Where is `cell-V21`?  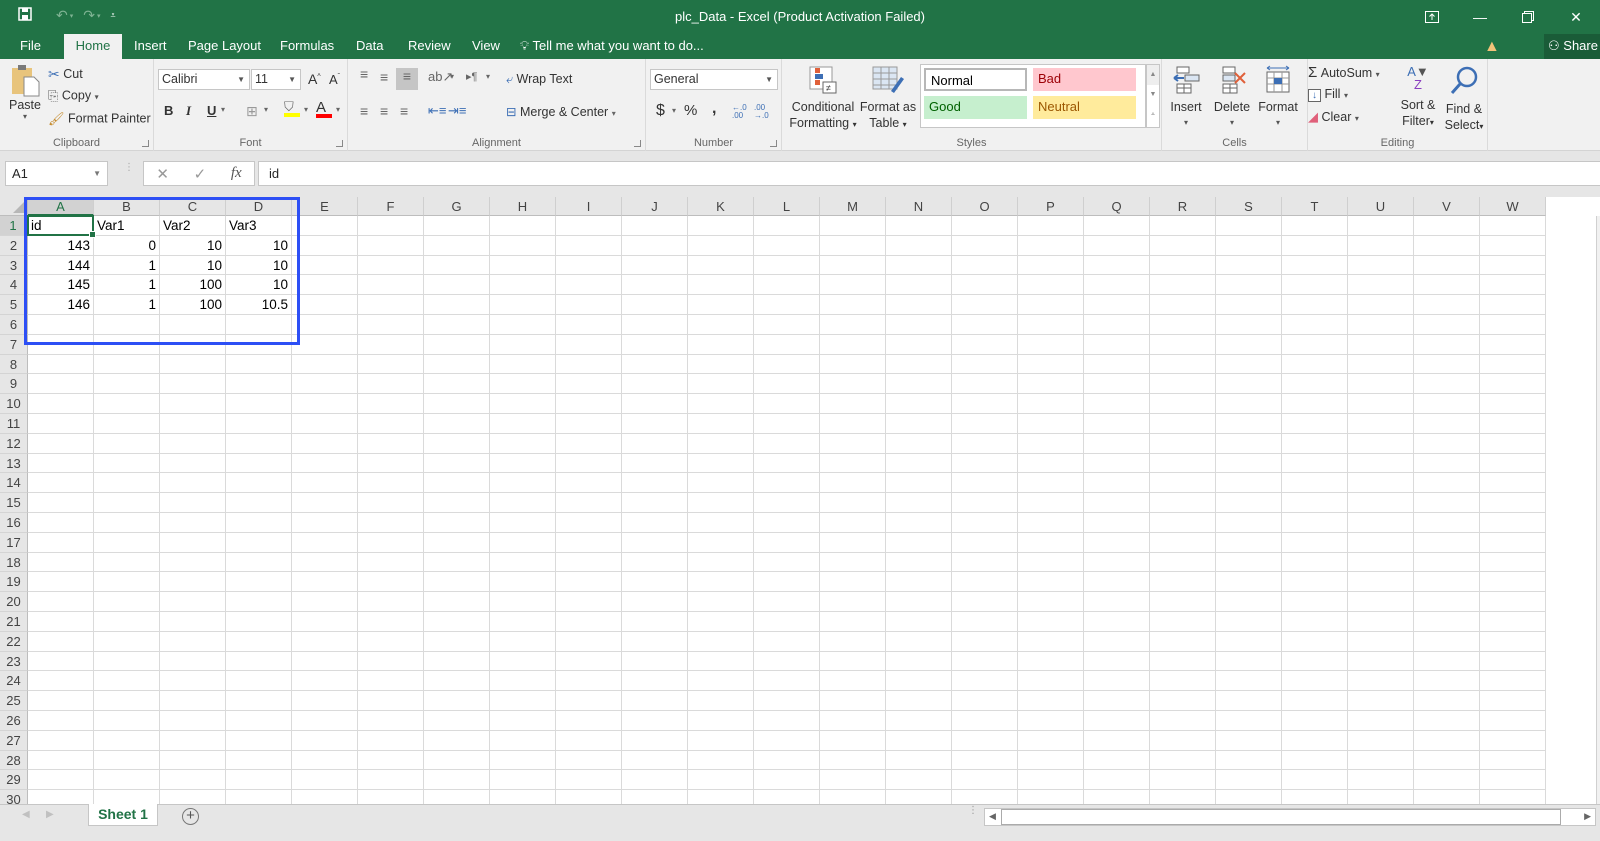
cell-V21 is located at coordinates (1447, 622).